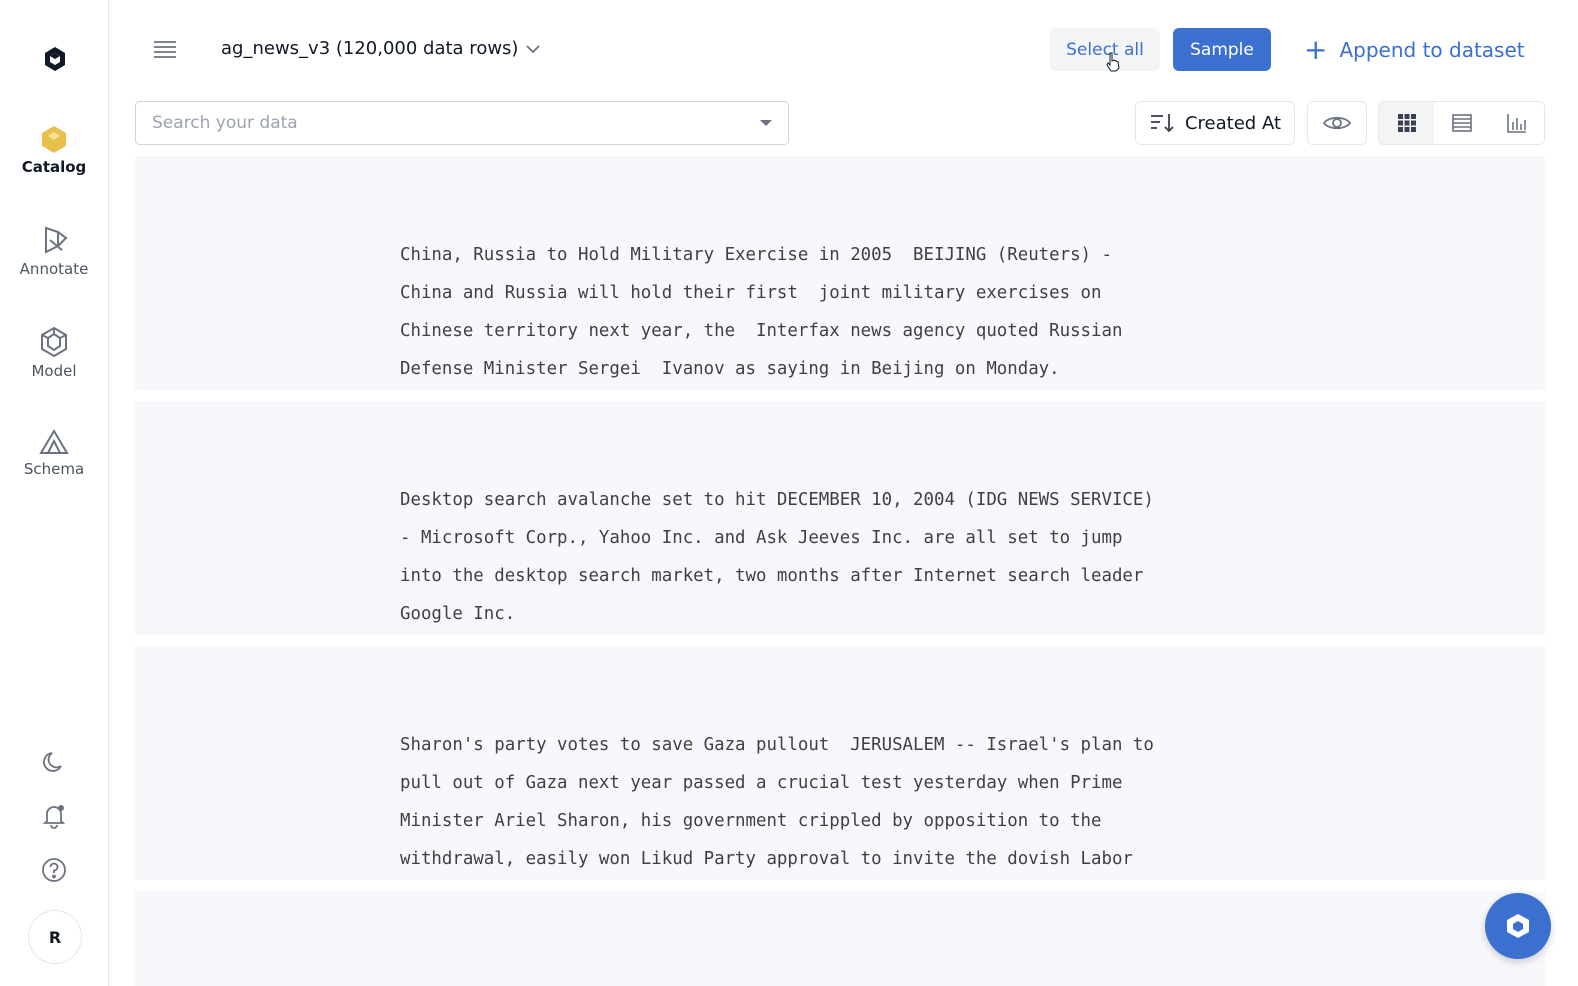  I want to click on list-view-button, so click(1461, 123).